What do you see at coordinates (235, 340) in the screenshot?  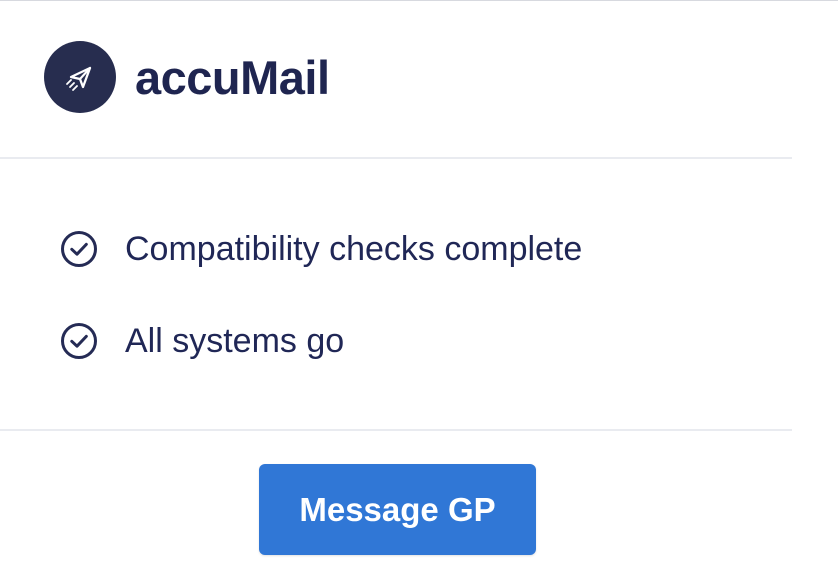 I see `check-label: All systems go` at bounding box center [235, 340].